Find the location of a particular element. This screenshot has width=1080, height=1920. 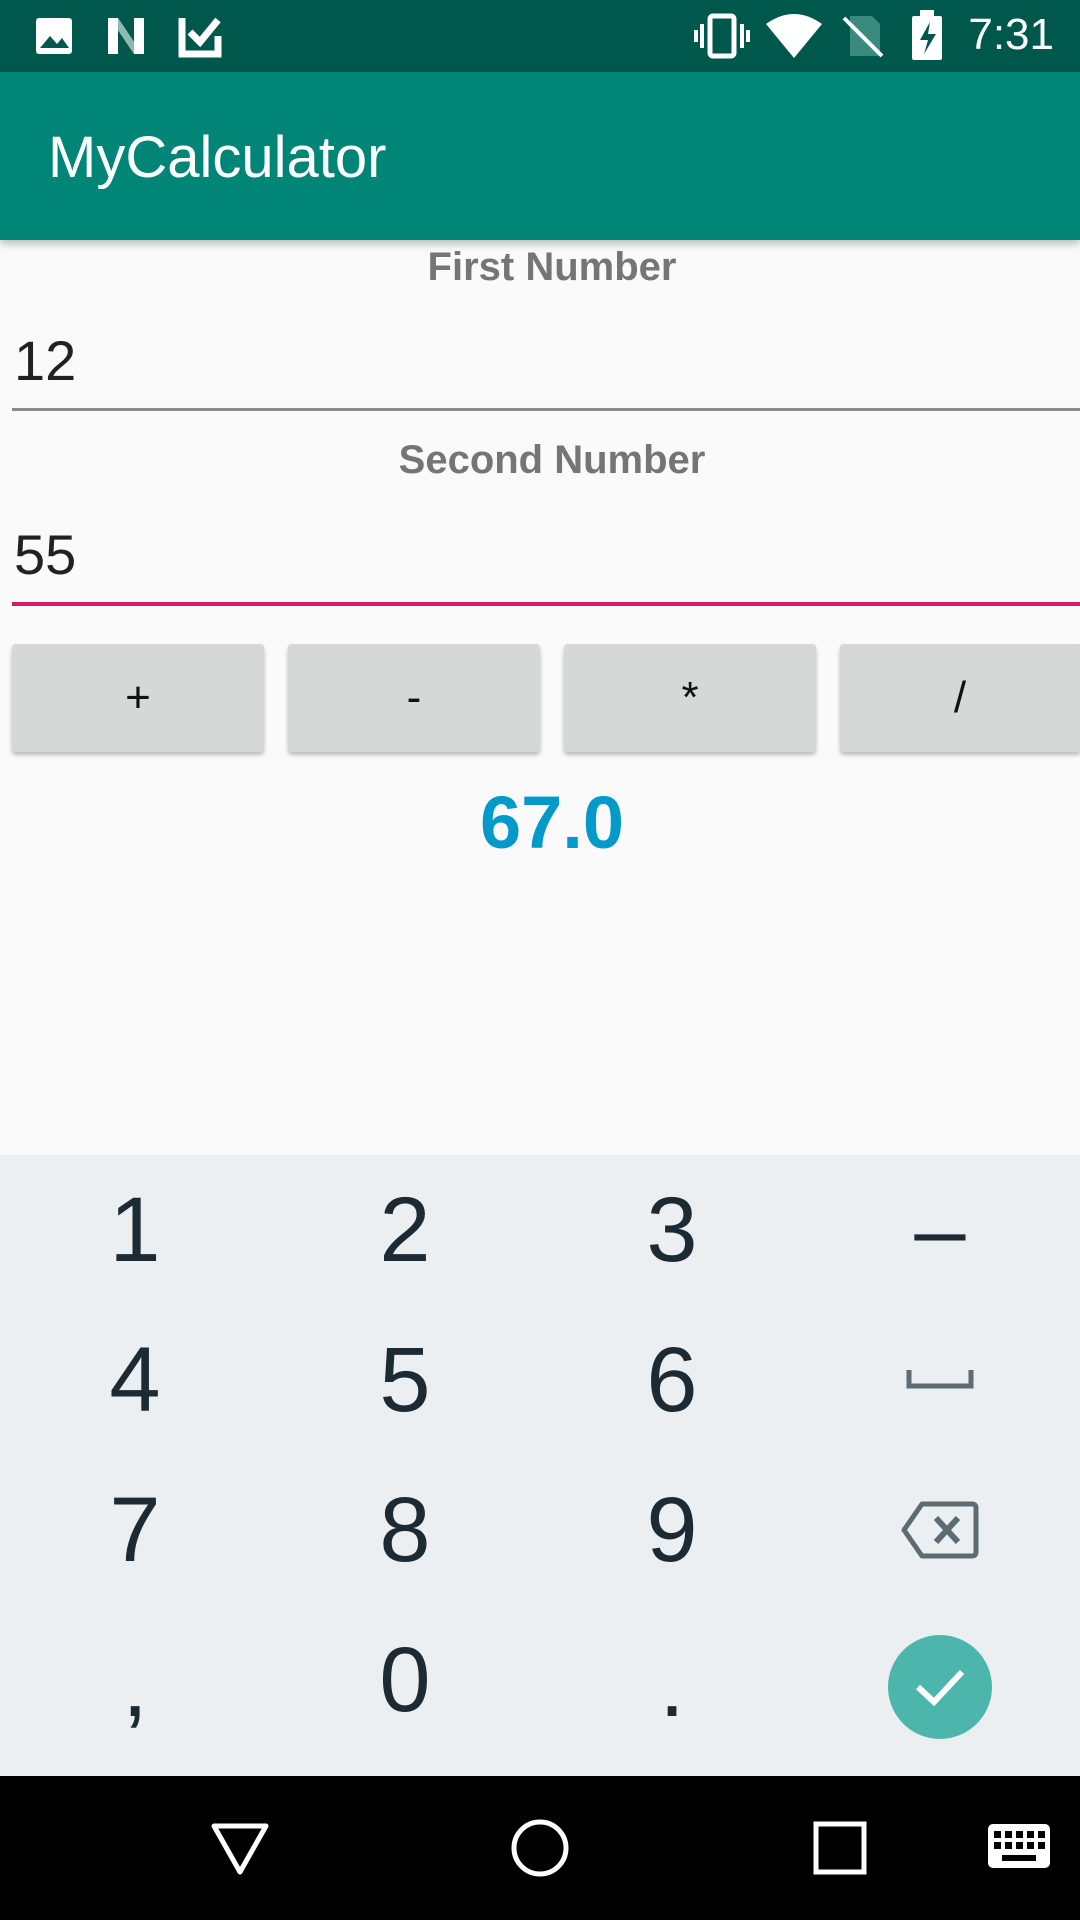

key-done is located at coordinates (940, 1687).